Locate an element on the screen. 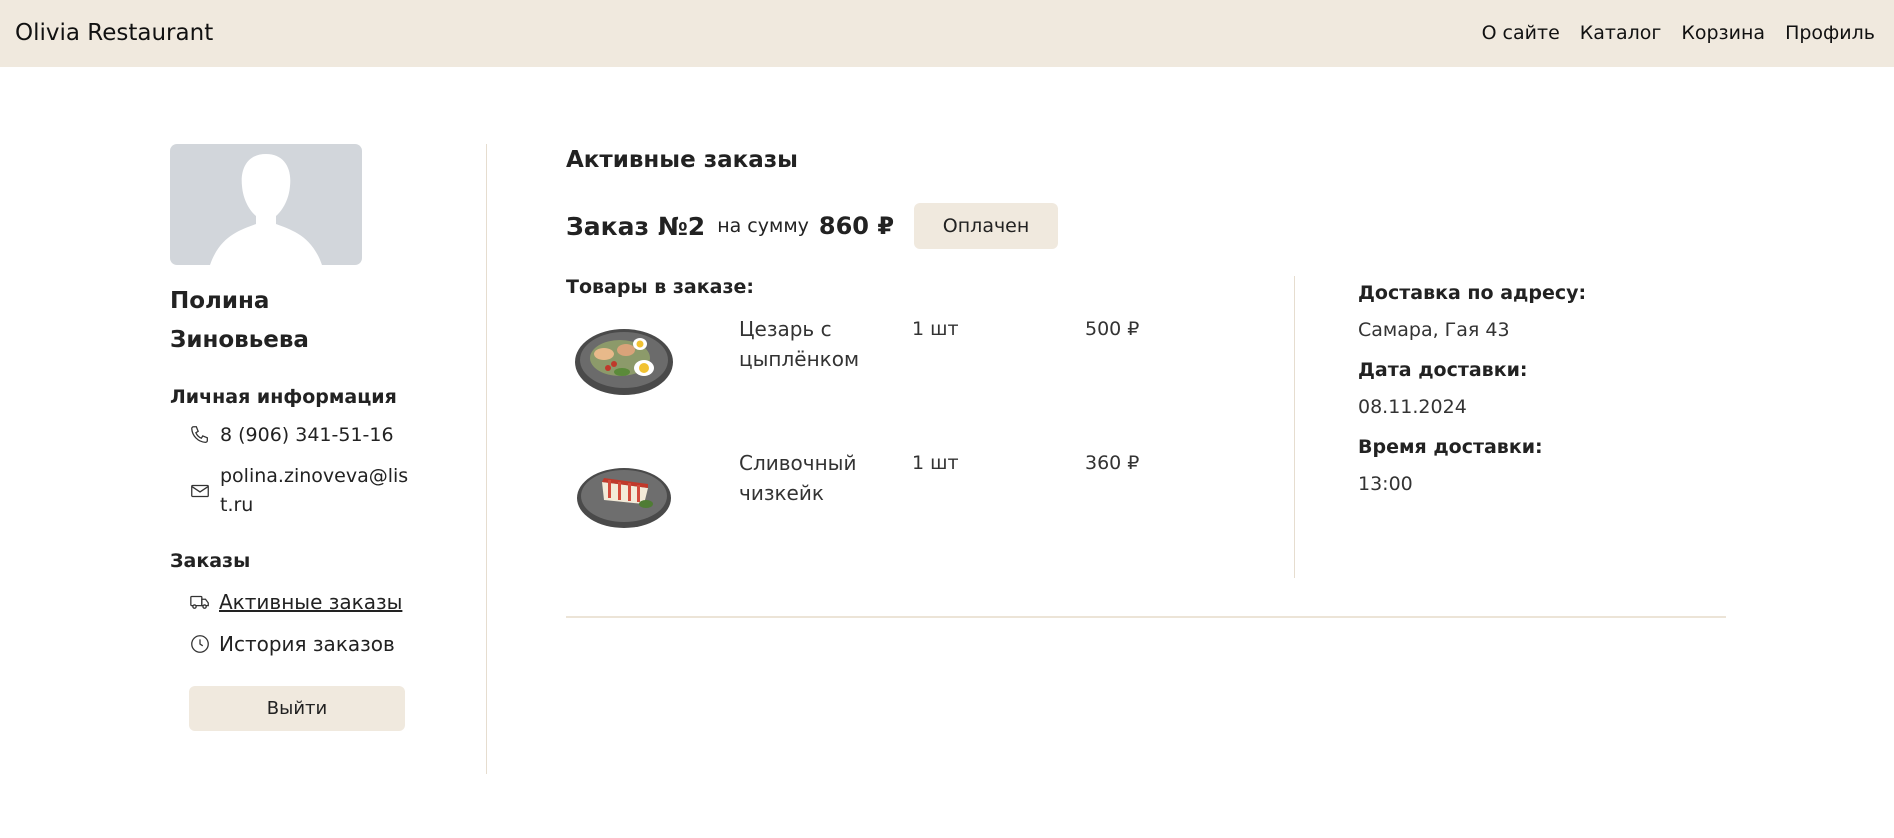 Image resolution: width=1894 pixels, height=838 pixels. order-header: Заказ №2 на сумму 860 ₽ Оплачен is located at coordinates (1146, 226).